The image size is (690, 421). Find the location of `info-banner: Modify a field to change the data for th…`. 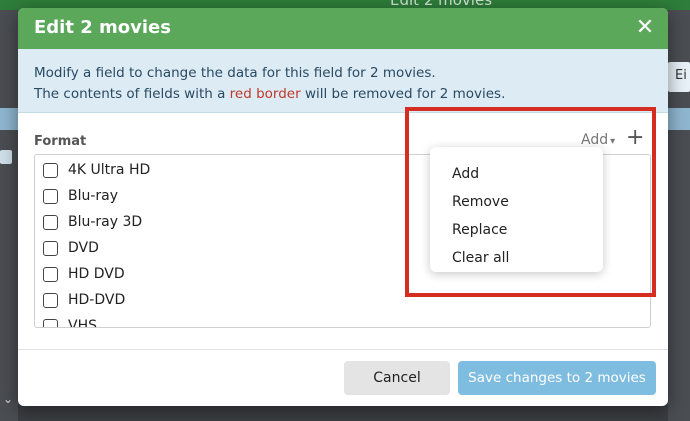

info-banner: Modify a field to change the data for th… is located at coordinates (343, 81).